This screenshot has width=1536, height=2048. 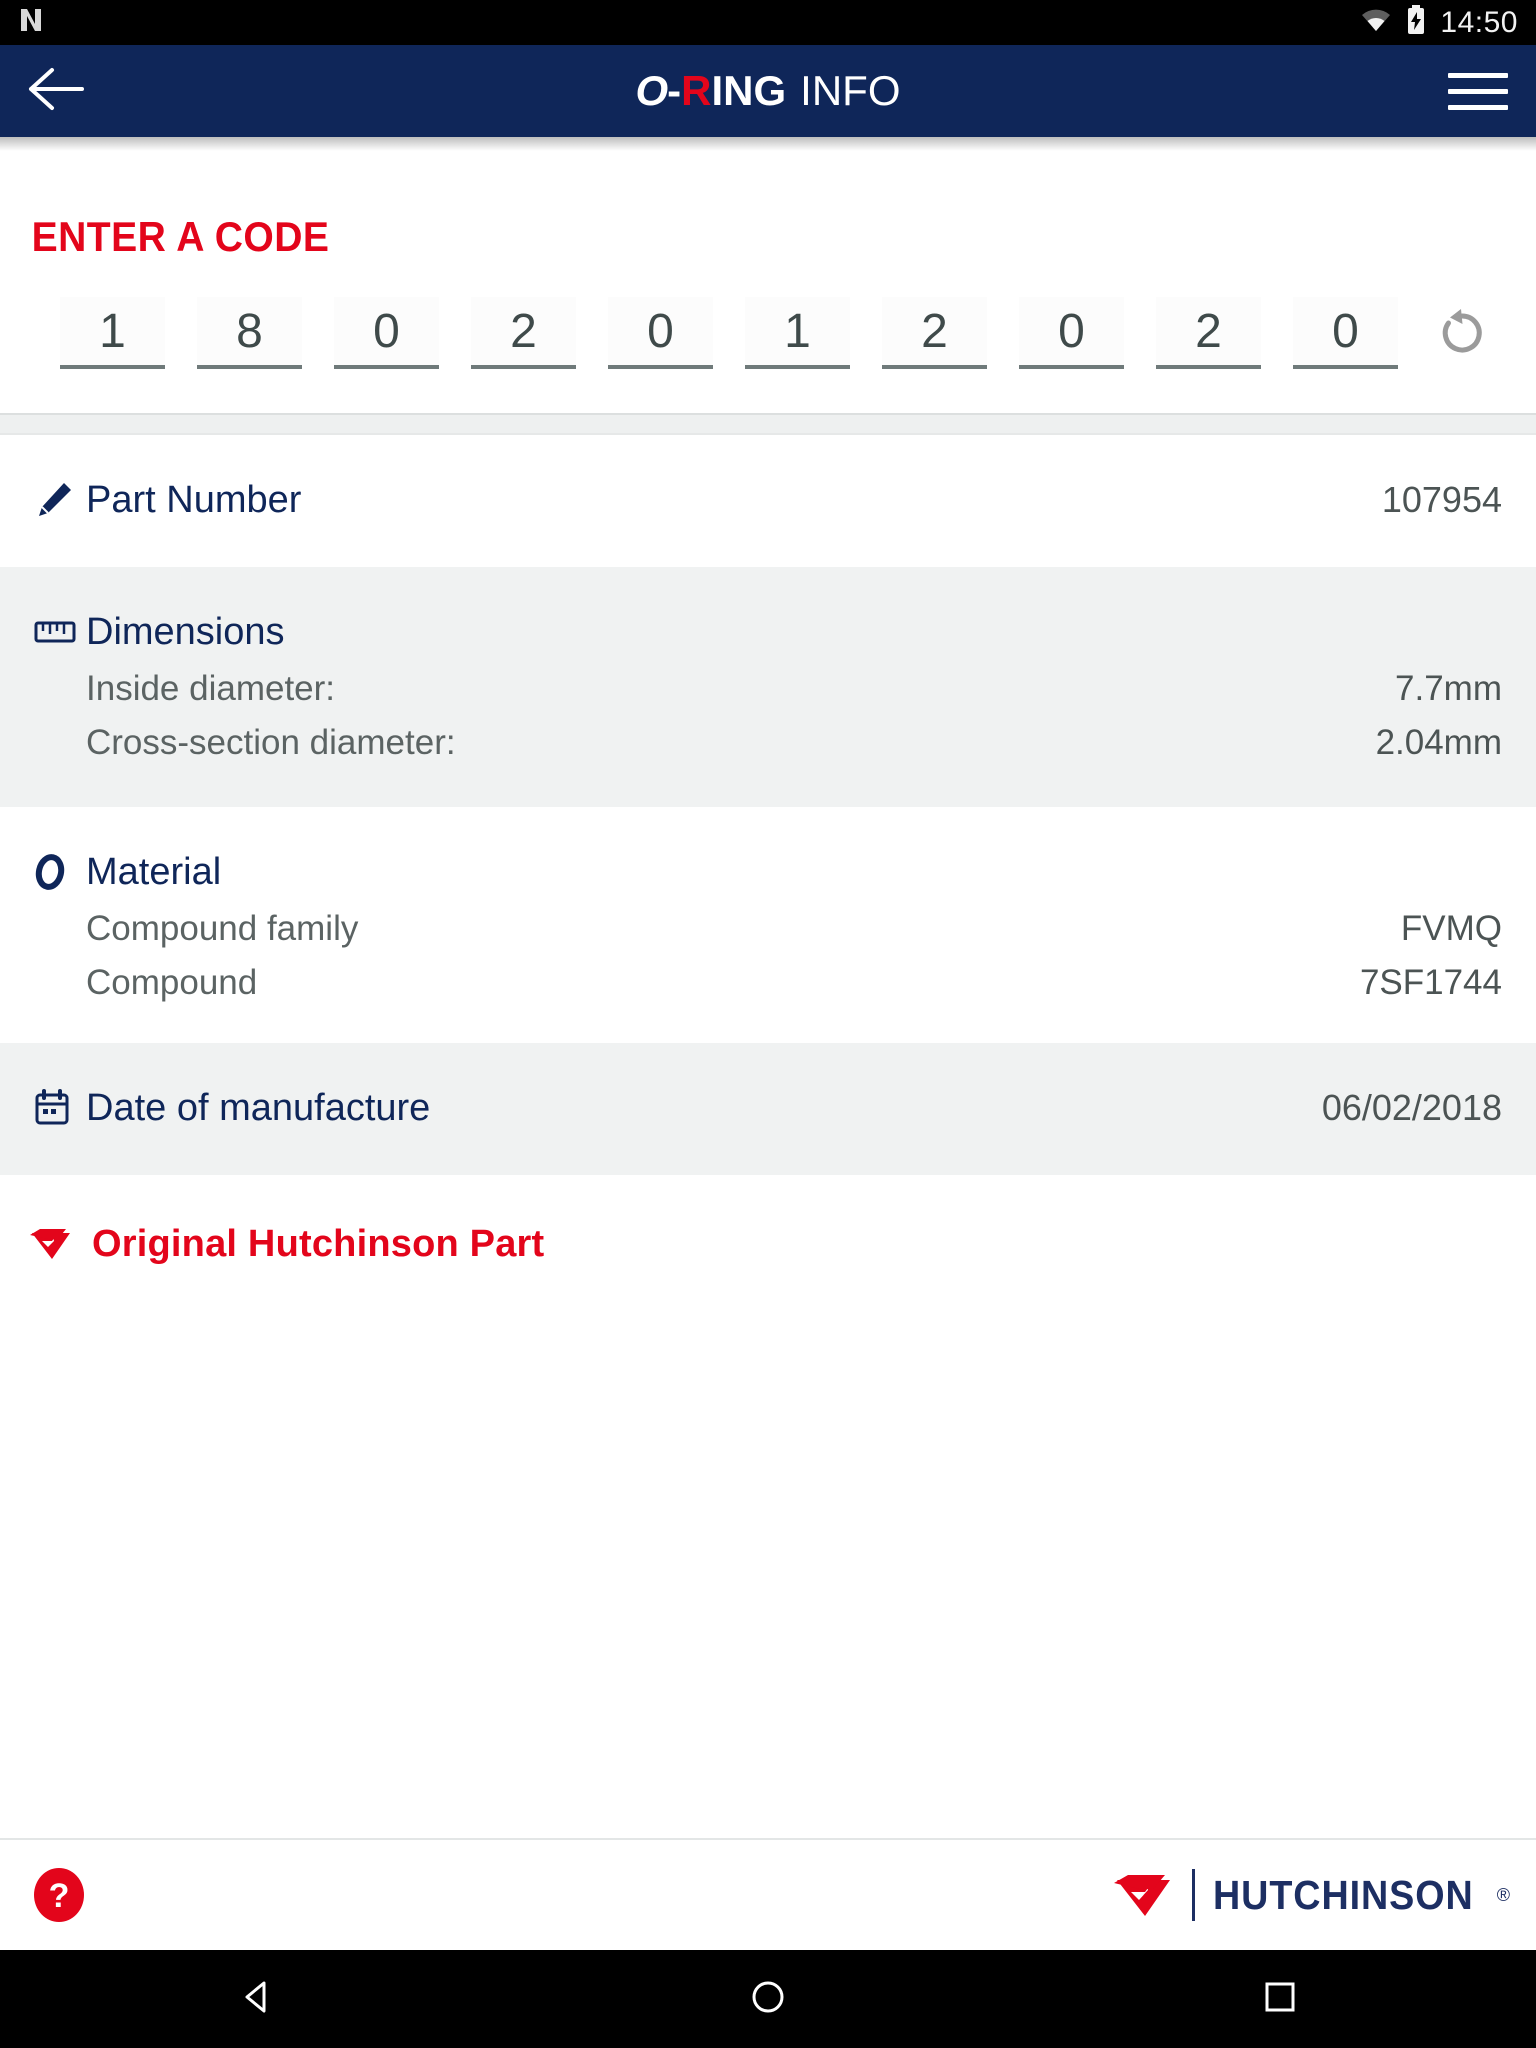 I want to click on code-digit-6: 2, so click(x=934, y=333).